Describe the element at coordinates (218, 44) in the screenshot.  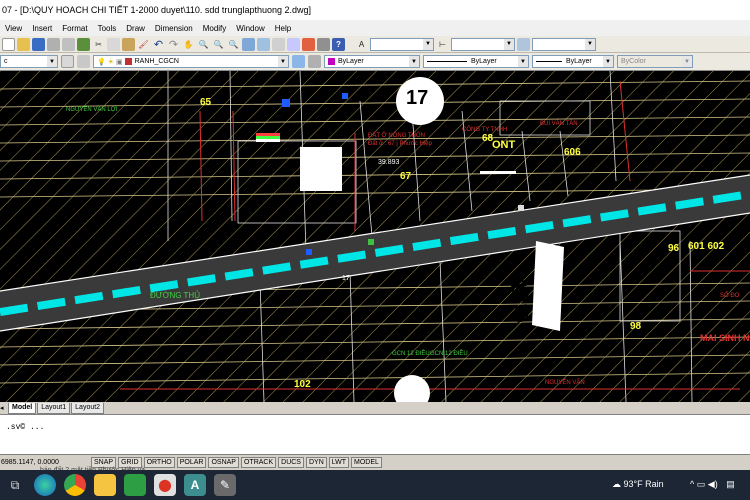
I see `zoom-window-icon: 🔍` at that location.